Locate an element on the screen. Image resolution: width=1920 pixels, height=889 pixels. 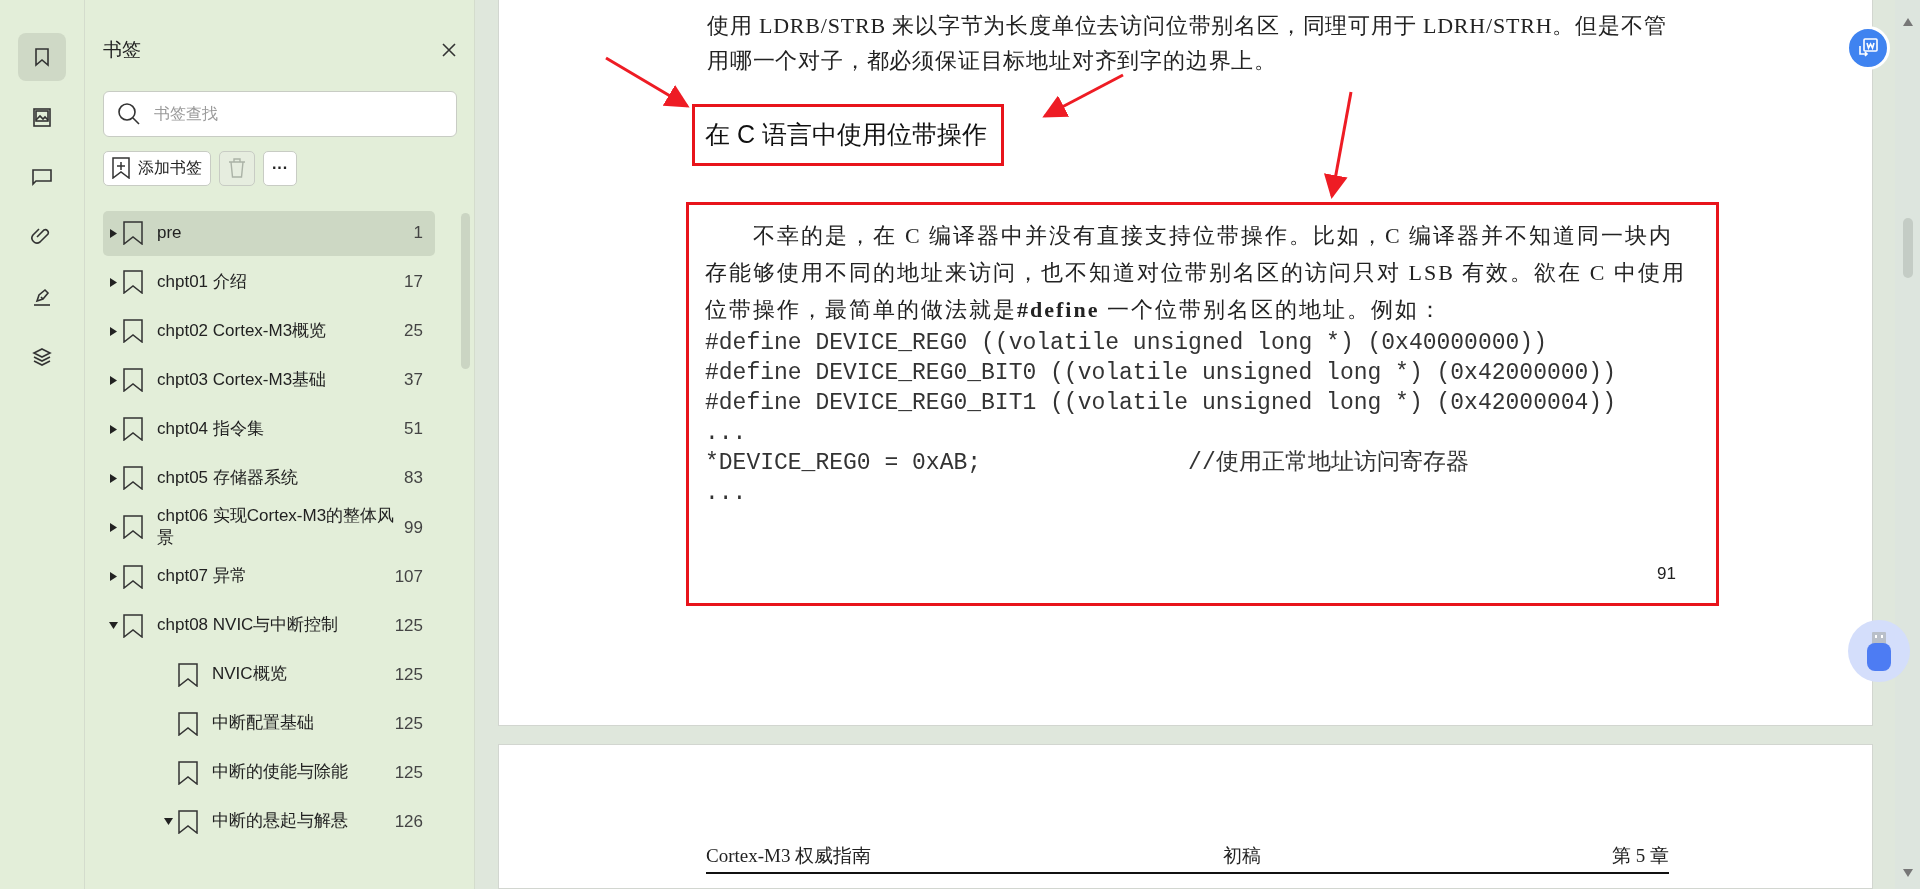
bookmark-item: 中断的使能与除能 125 is located at coordinates (269, 773).